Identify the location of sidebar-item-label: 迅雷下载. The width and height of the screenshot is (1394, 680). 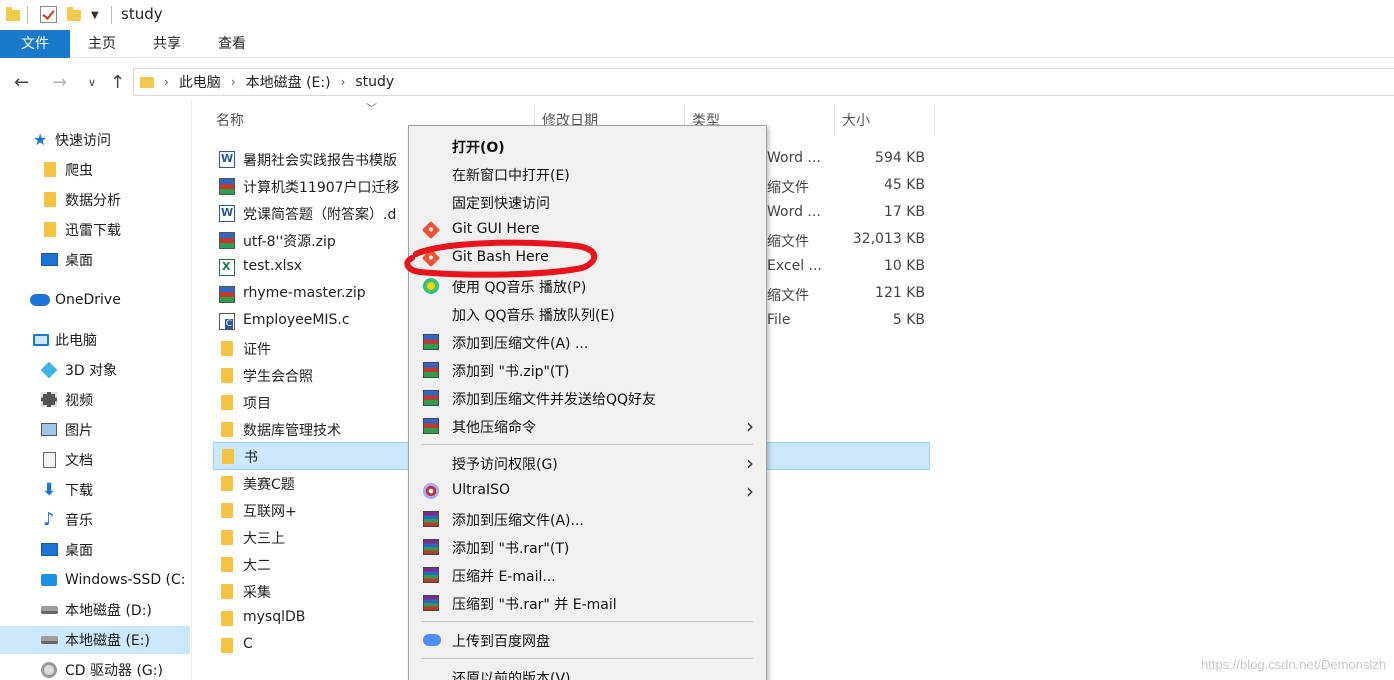
(93, 231).